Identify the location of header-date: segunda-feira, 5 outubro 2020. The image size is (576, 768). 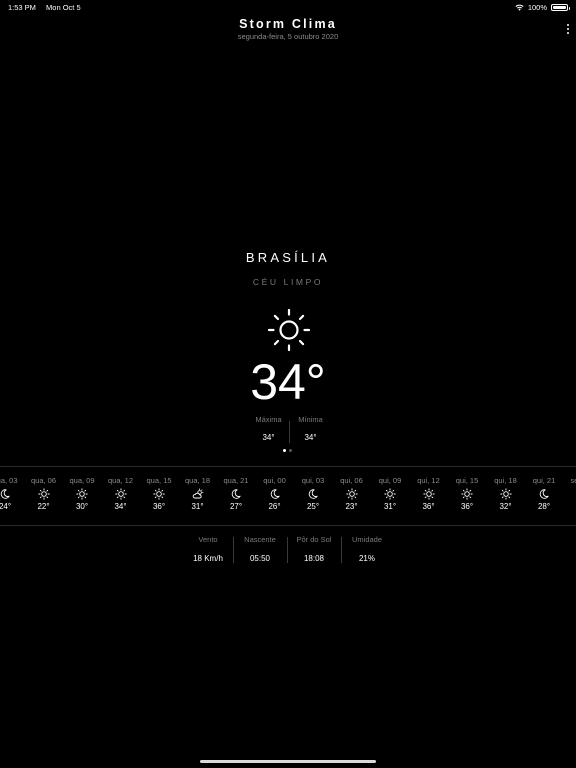
(288, 36).